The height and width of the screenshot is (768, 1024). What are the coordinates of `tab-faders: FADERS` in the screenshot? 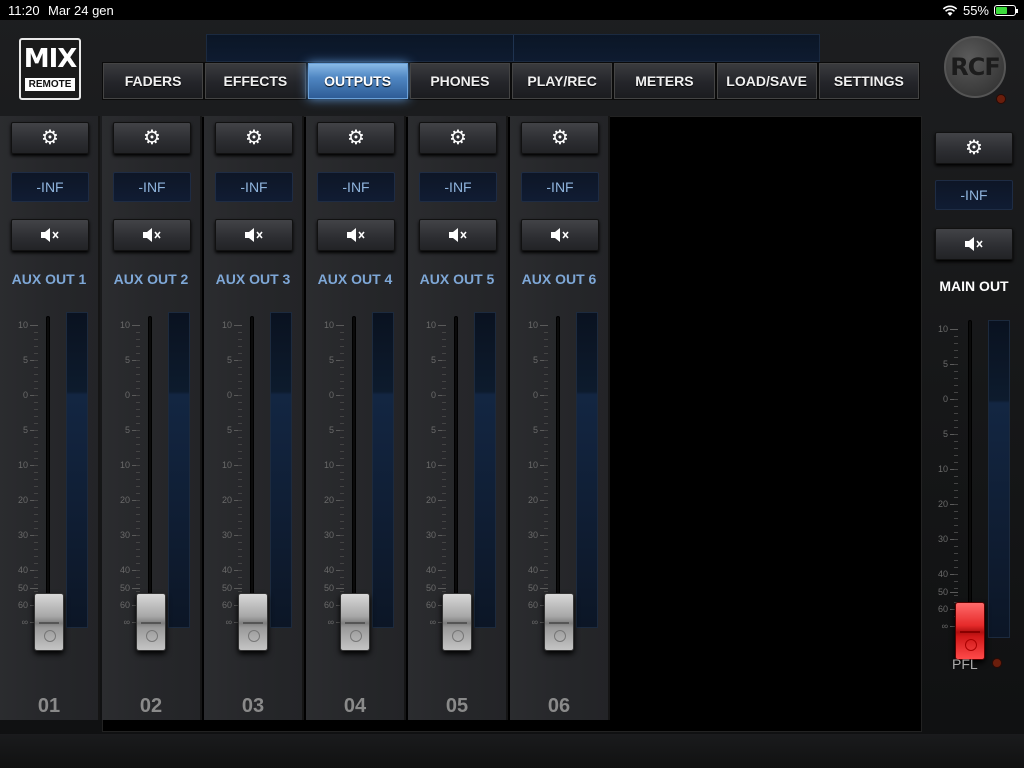 It's located at (153, 81).